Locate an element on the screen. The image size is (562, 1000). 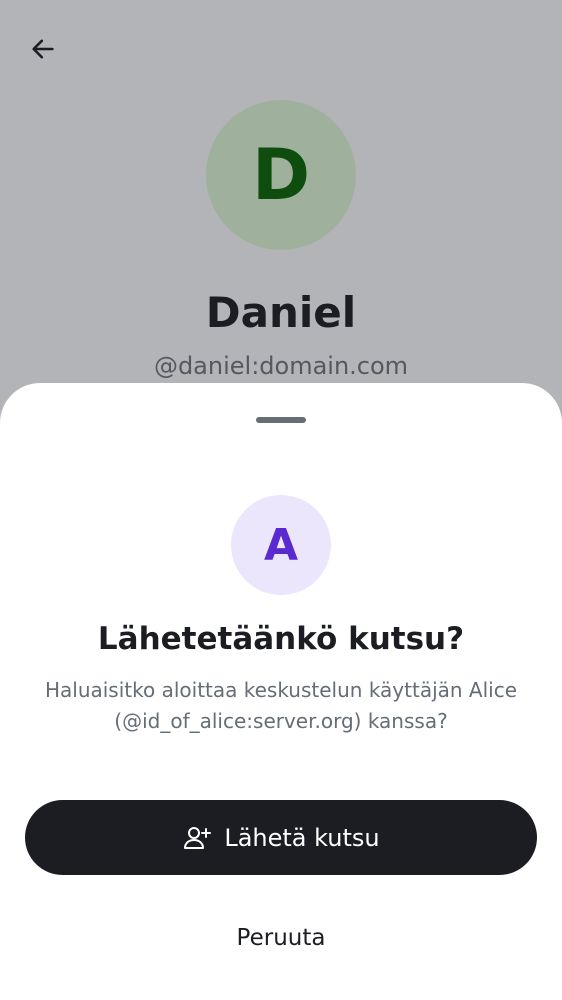
cancel-button: Peruuta is located at coordinates (281, 938).